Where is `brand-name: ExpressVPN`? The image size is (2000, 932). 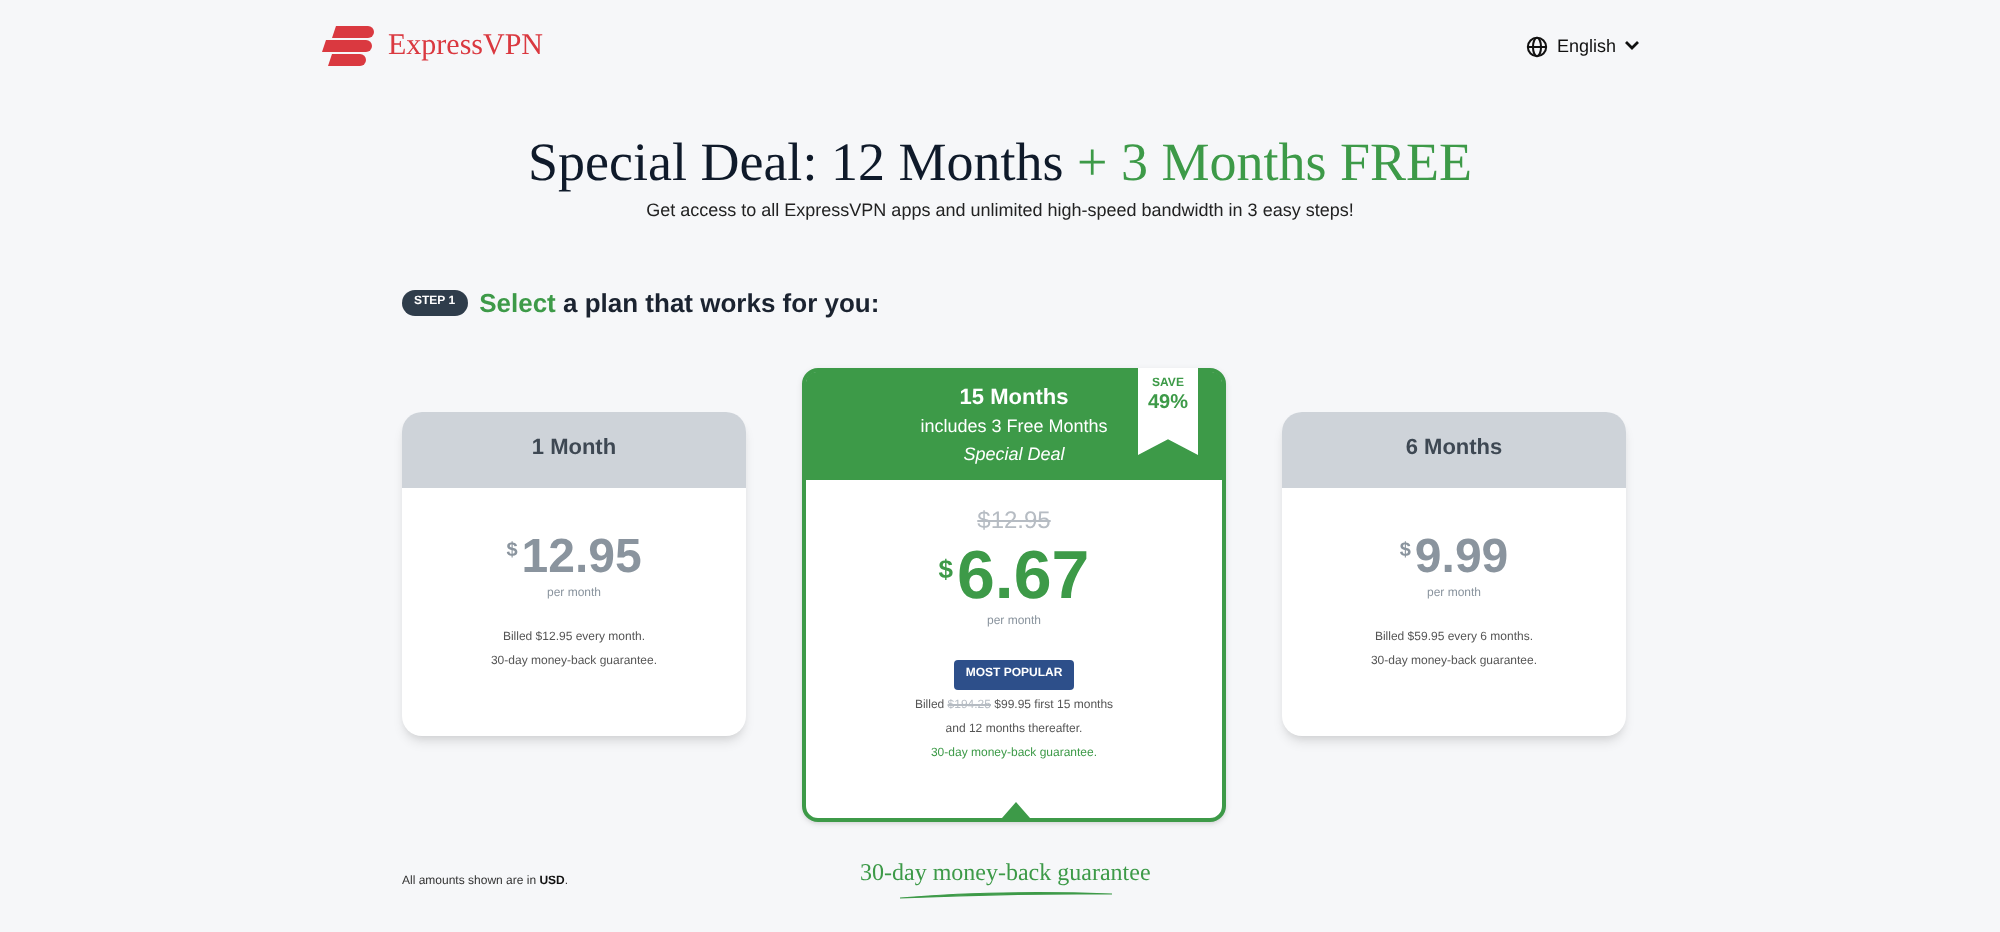 brand-name: ExpressVPN is located at coordinates (465, 46).